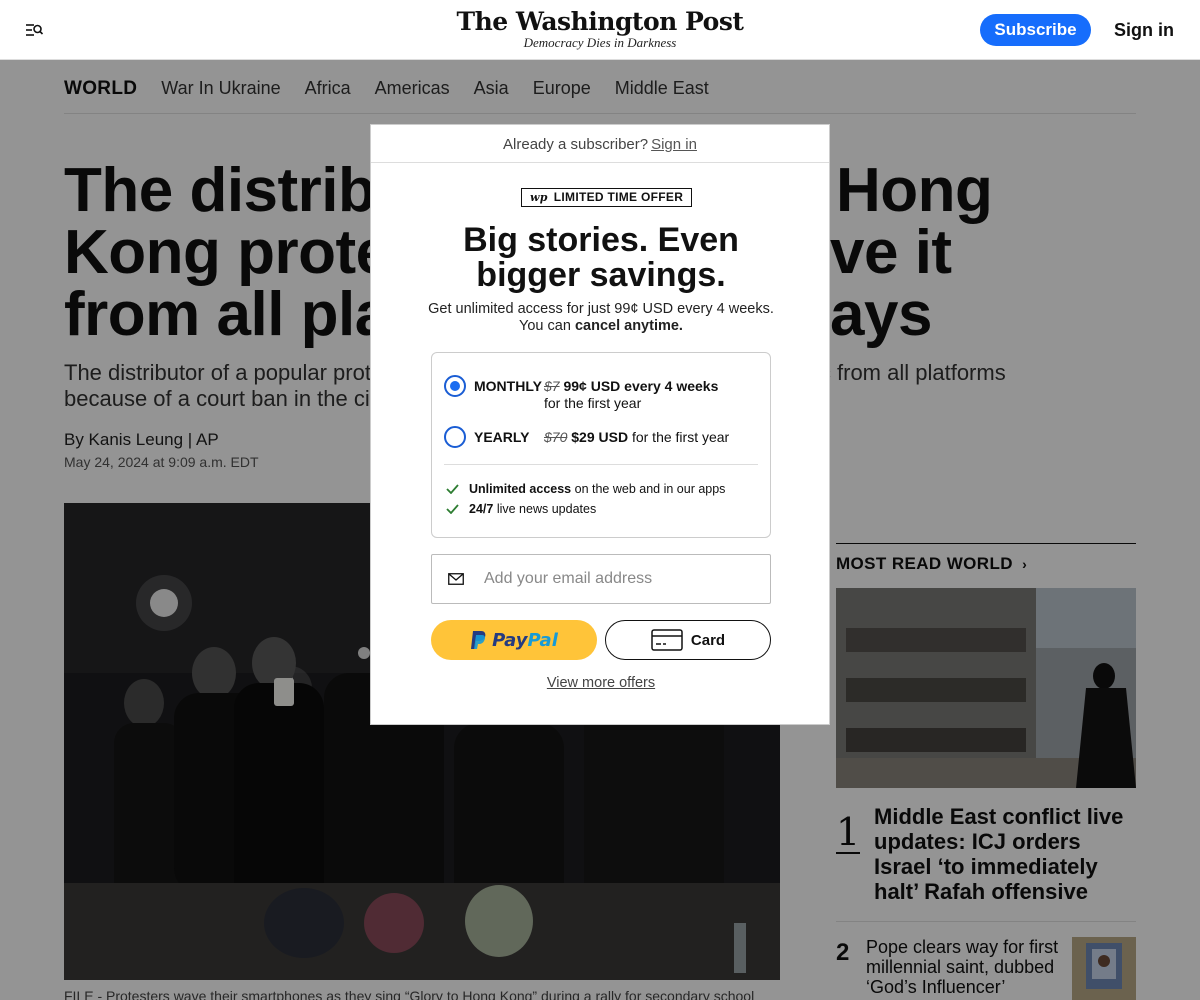  I want to click on paypal-button: PayPal, so click(514, 640).